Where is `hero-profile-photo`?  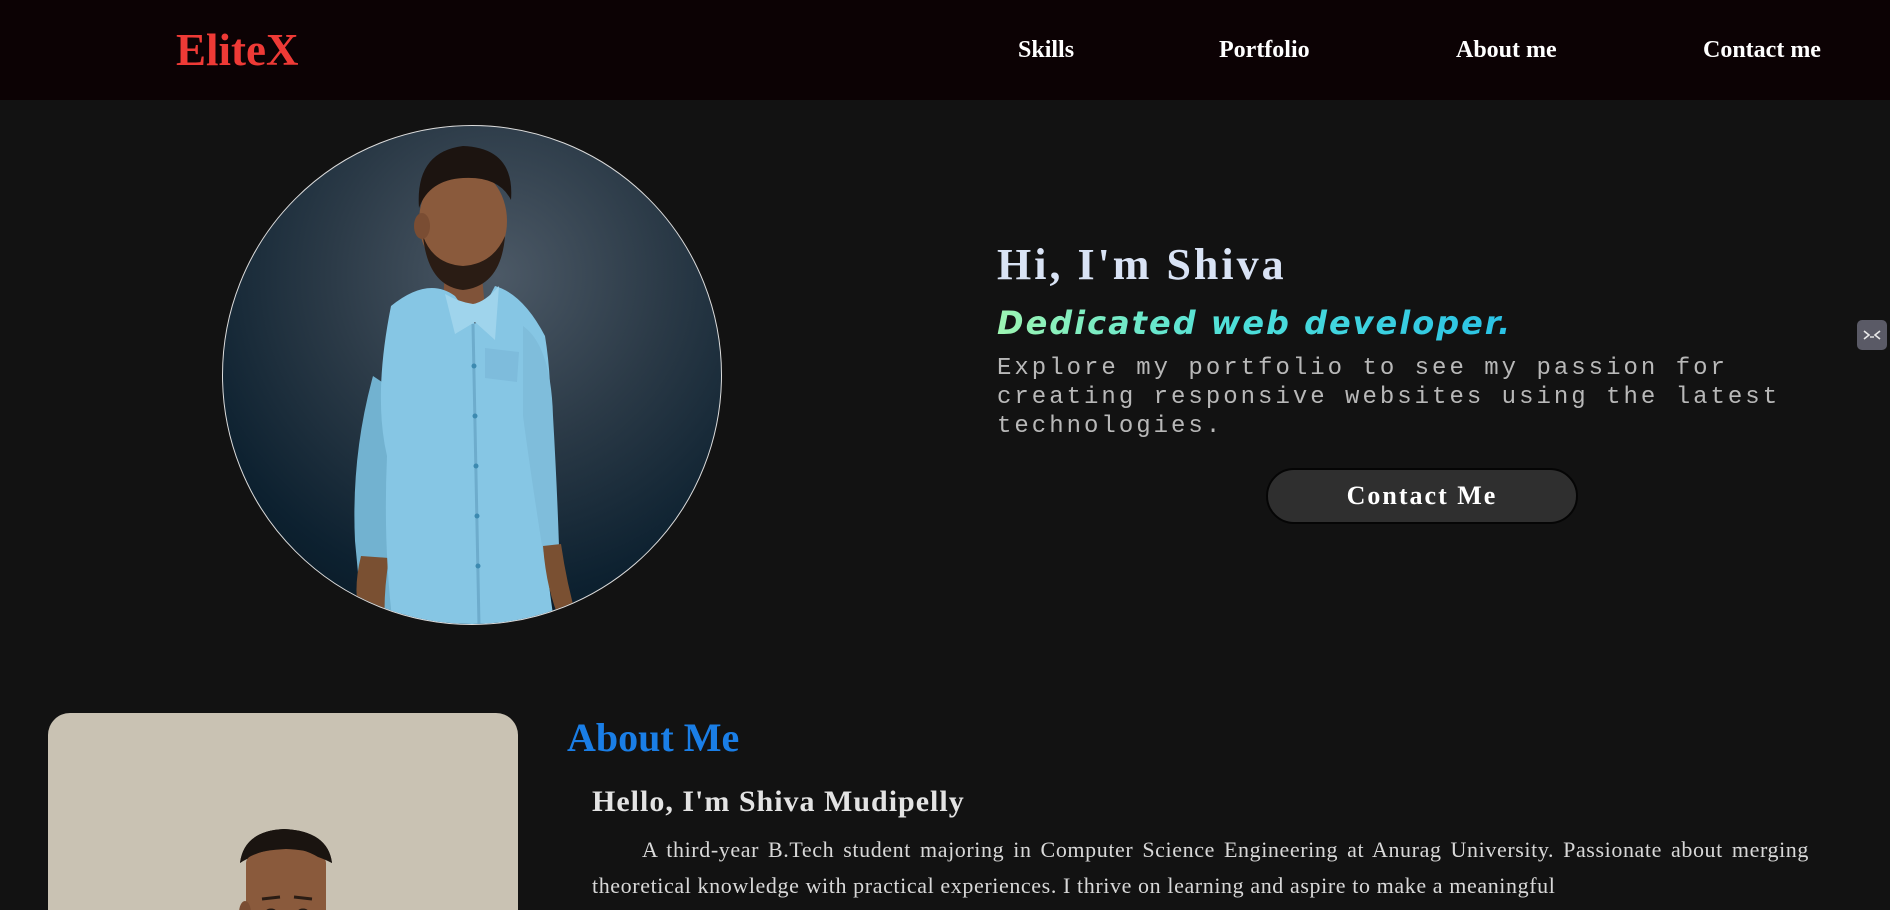
hero-profile-photo is located at coordinates (472, 375).